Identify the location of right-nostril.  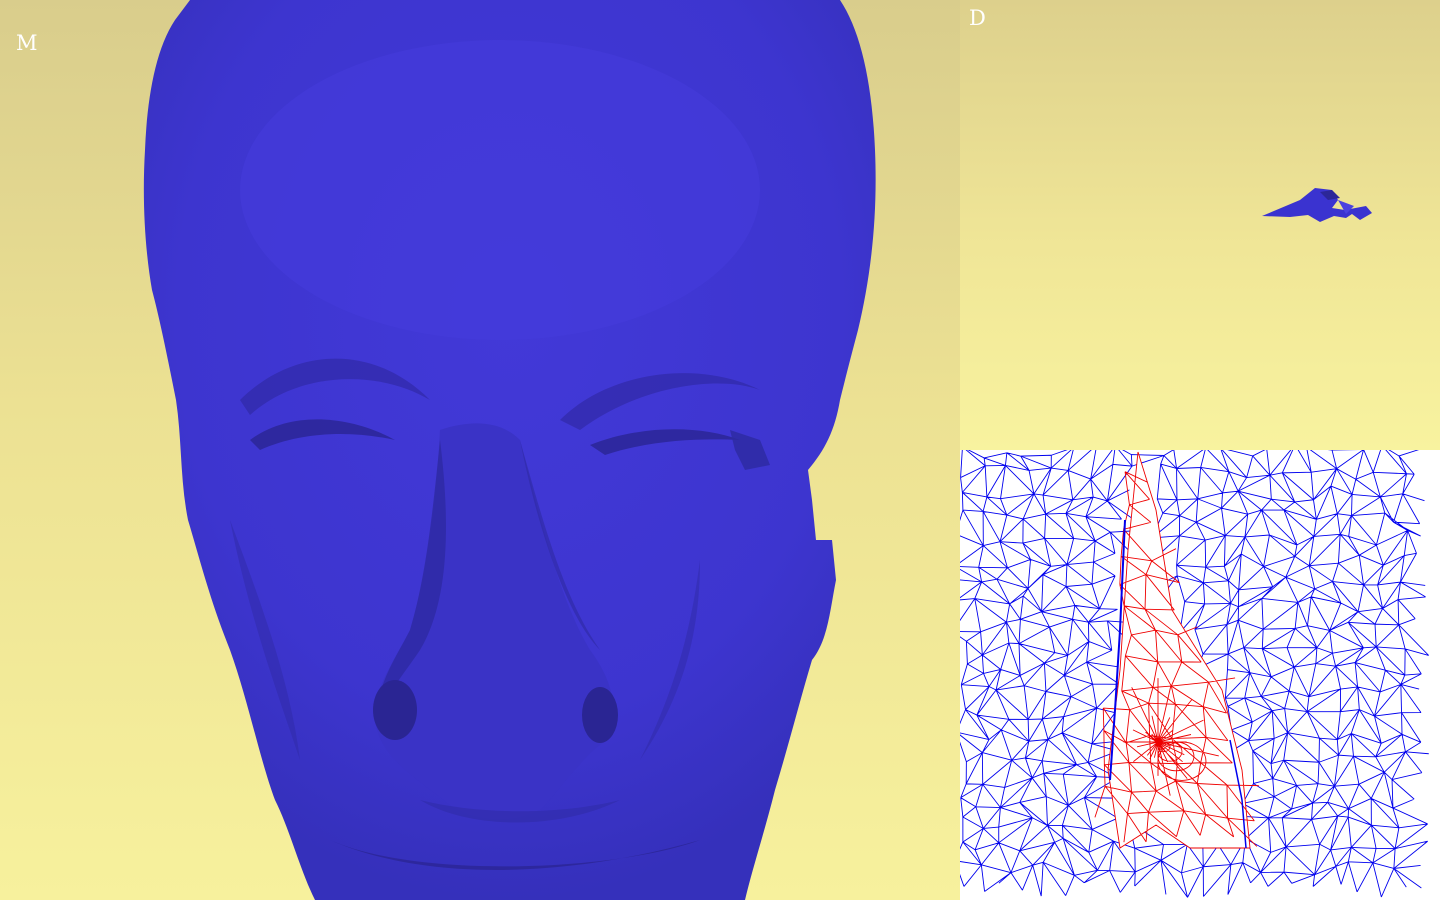
(600, 715).